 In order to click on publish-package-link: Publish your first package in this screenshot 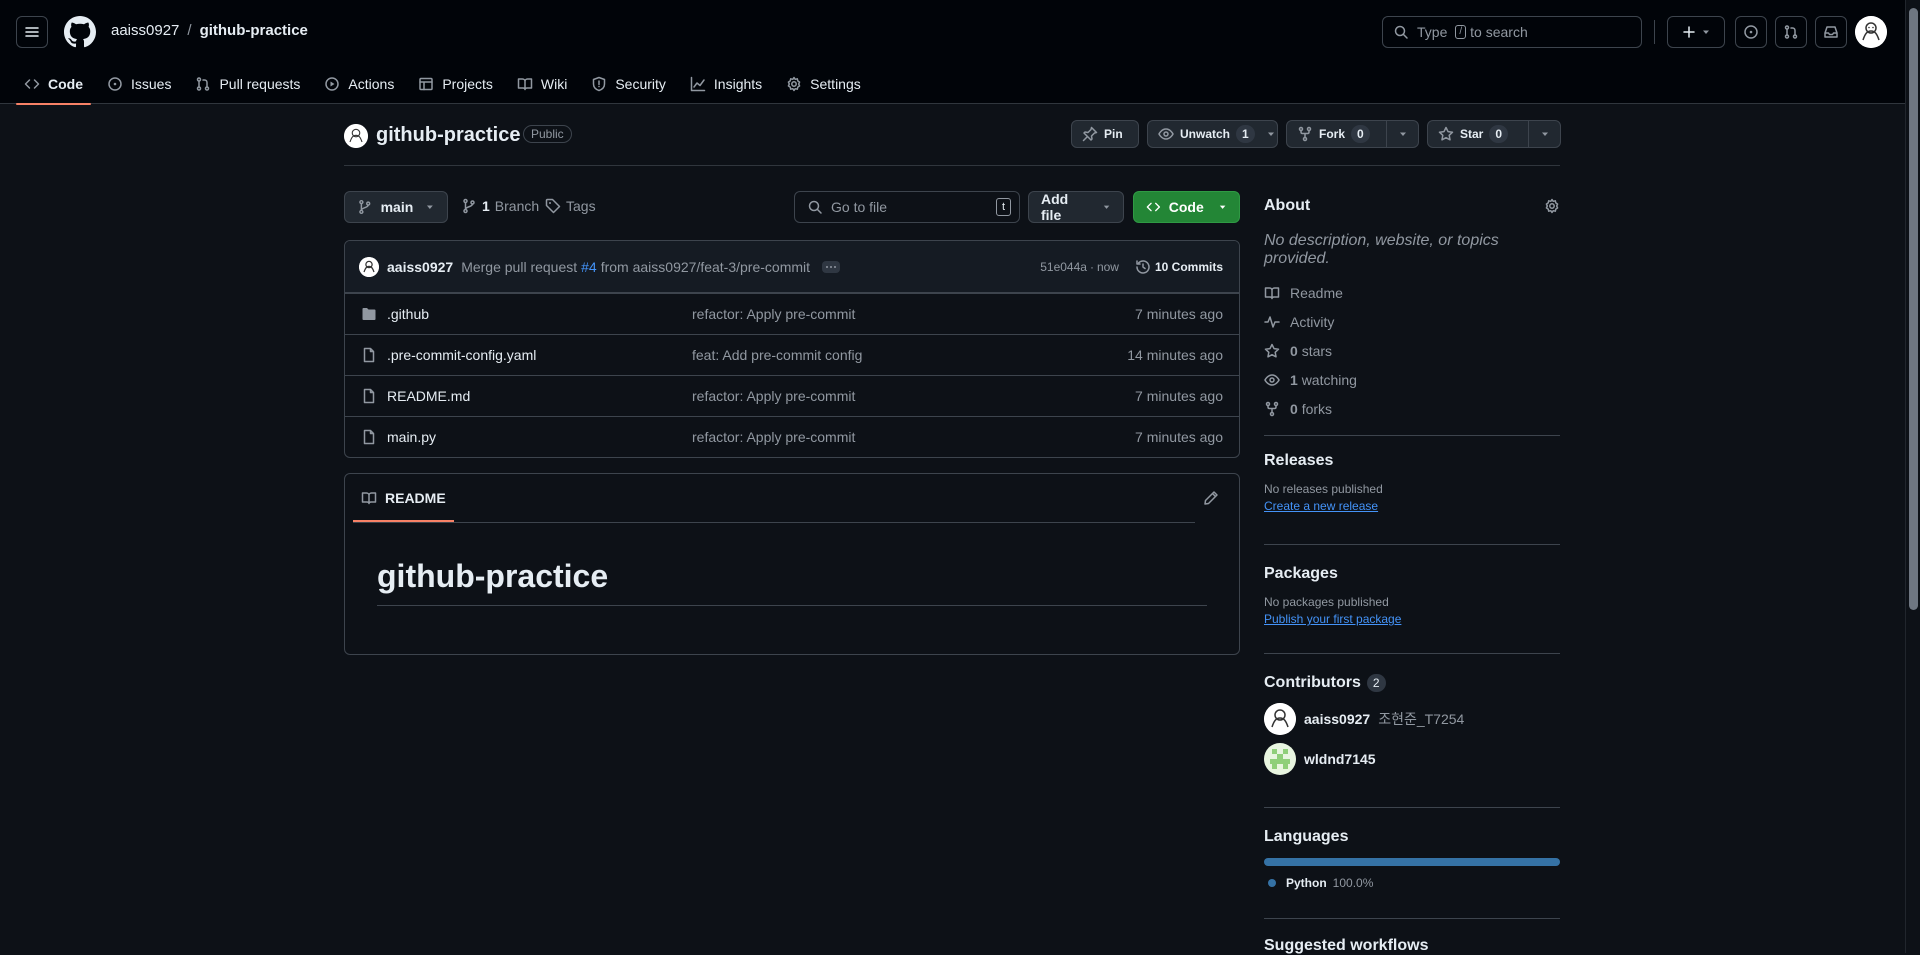, I will do `click(1412, 619)`.